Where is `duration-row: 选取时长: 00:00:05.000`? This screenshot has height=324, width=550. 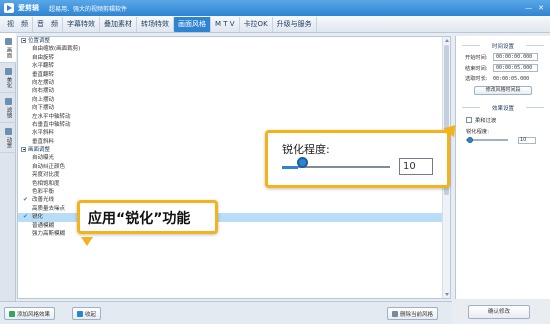 duration-row: 选取时长: 00:00:05.000 is located at coordinates (497, 79).